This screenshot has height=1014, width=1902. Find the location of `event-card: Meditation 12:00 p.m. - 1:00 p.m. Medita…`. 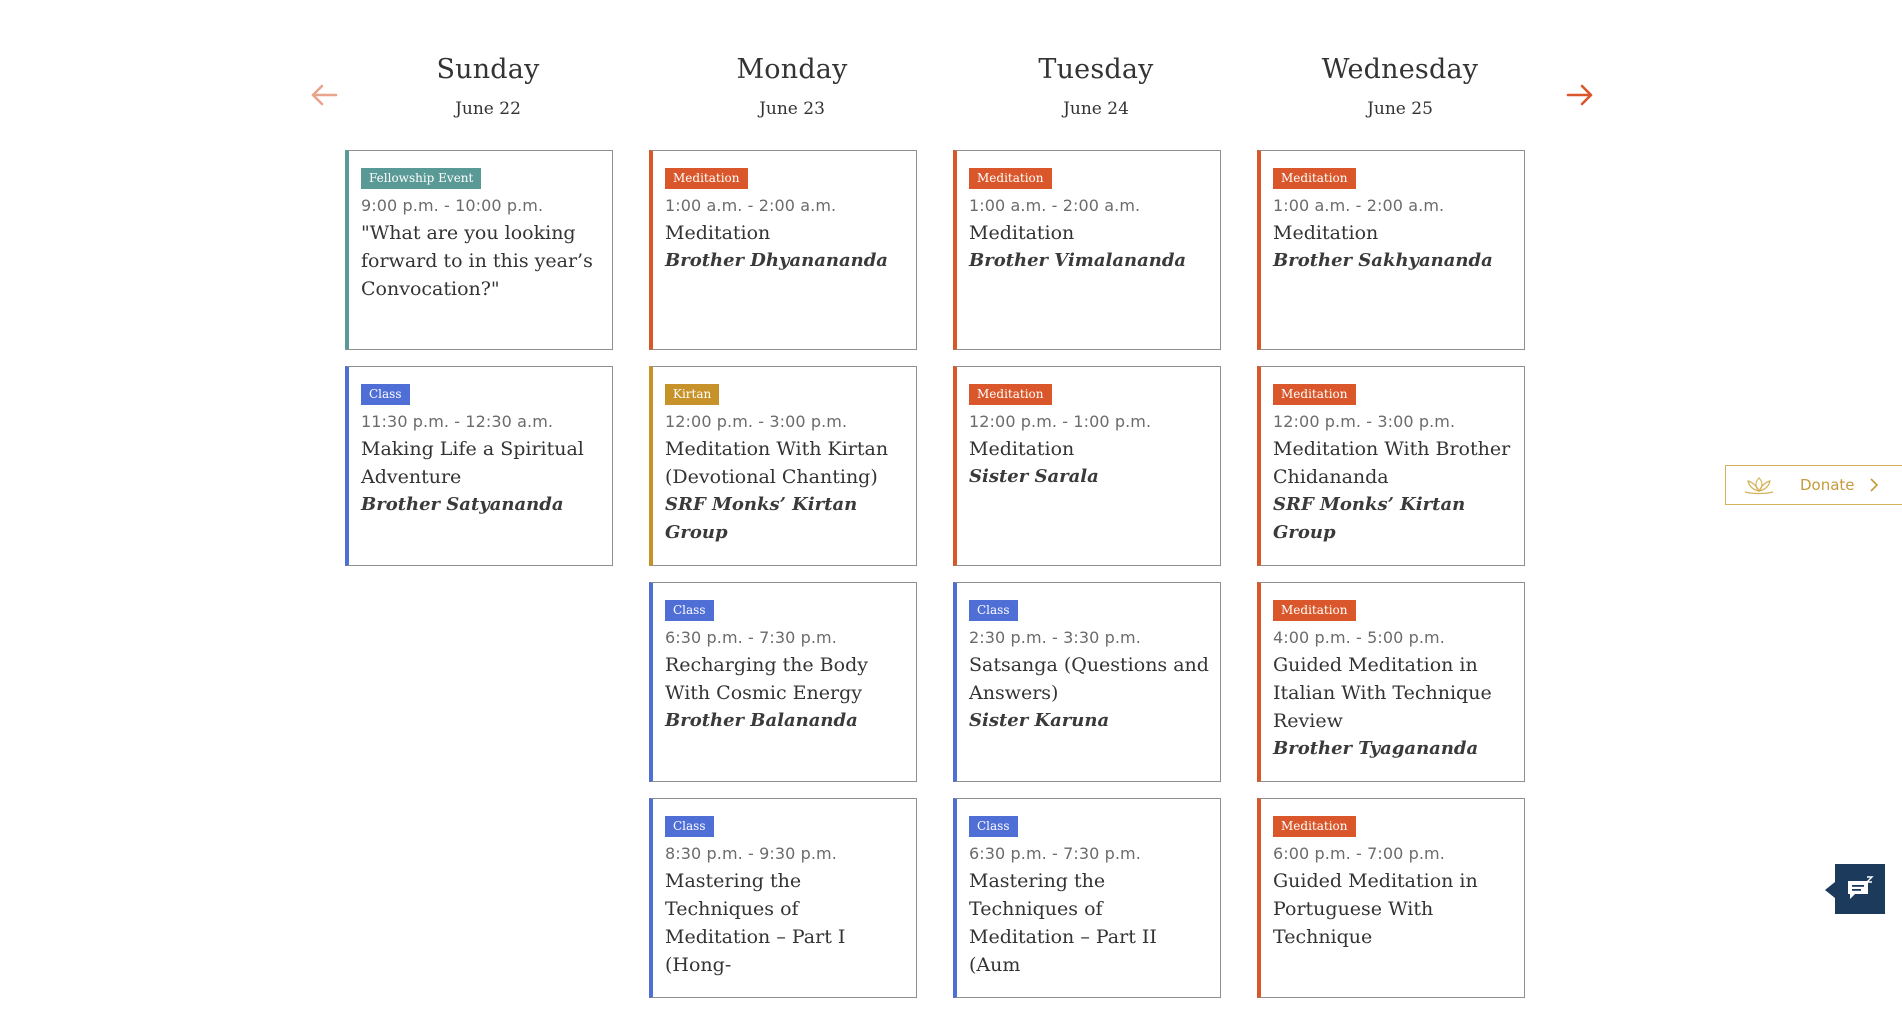

event-card: Meditation 12:00 p.m. - 1:00 p.m. Medita… is located at coordinates (1087, 466).